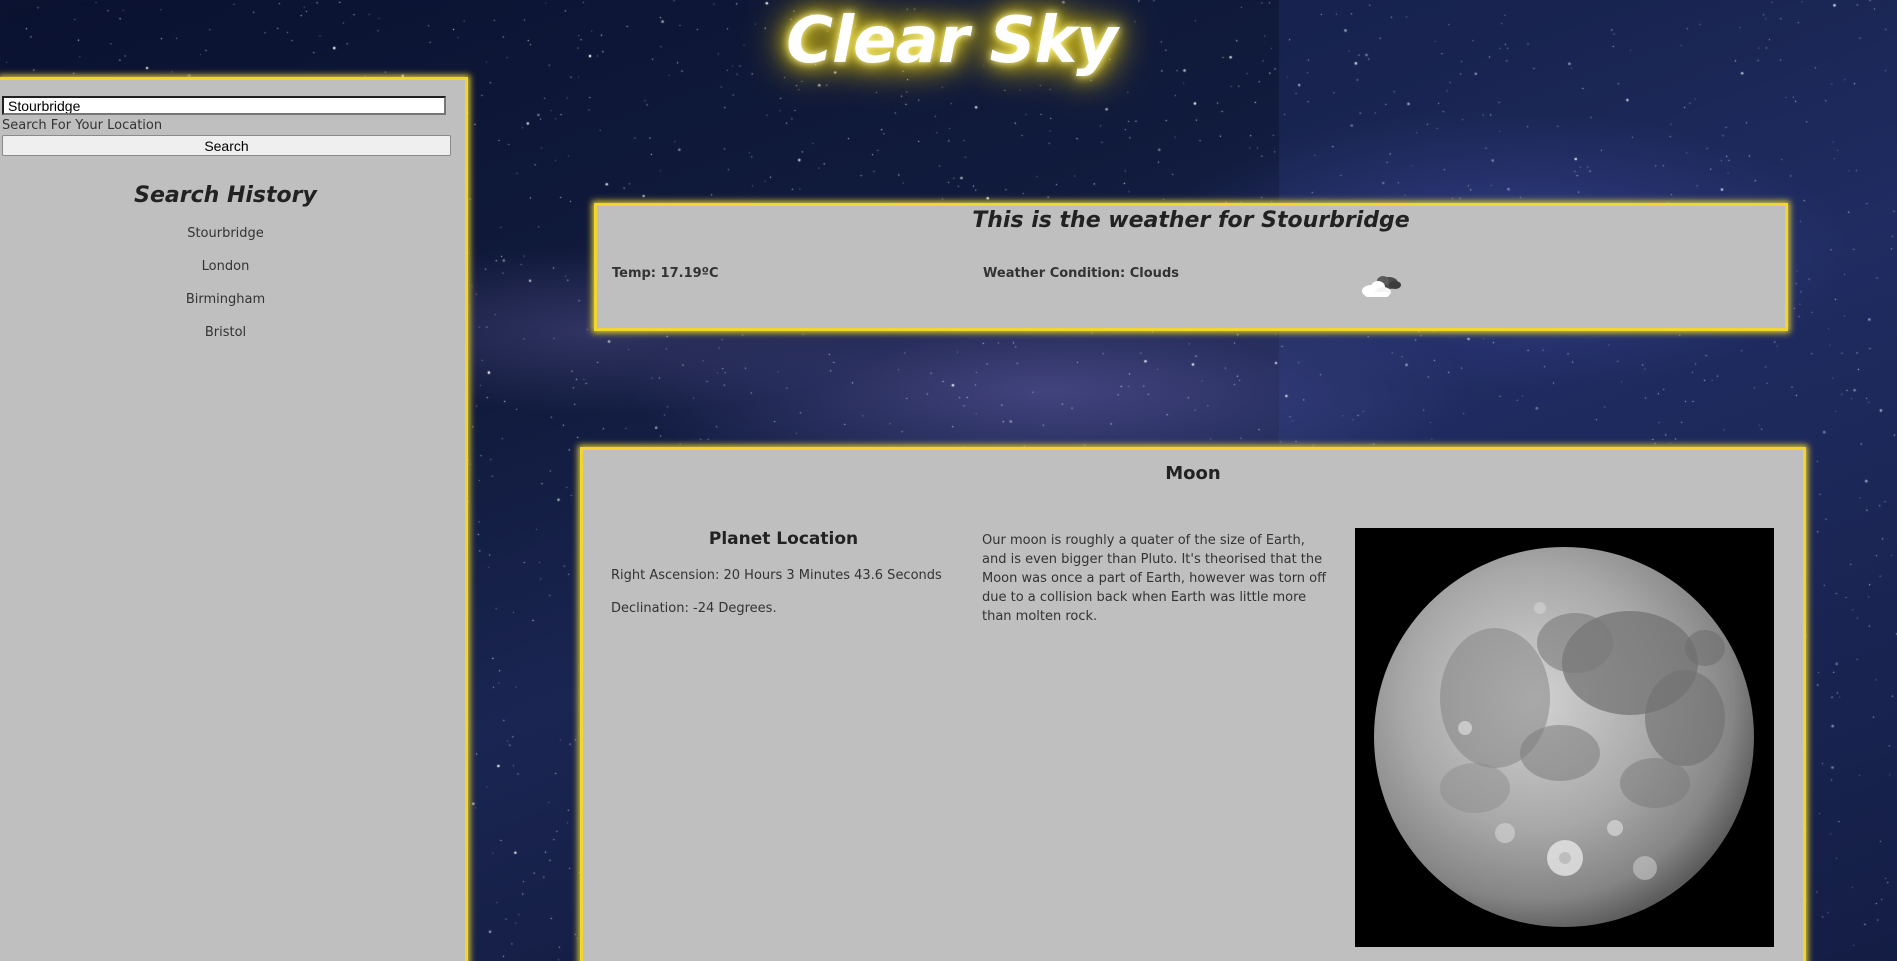 Image resolution: width=1897 pixels, height=961 pixels. What do you see at coordinates (225, 308) in the screenshot?
I see `history-item-birmingham: Birmingham` at bounding box center [225, 308].